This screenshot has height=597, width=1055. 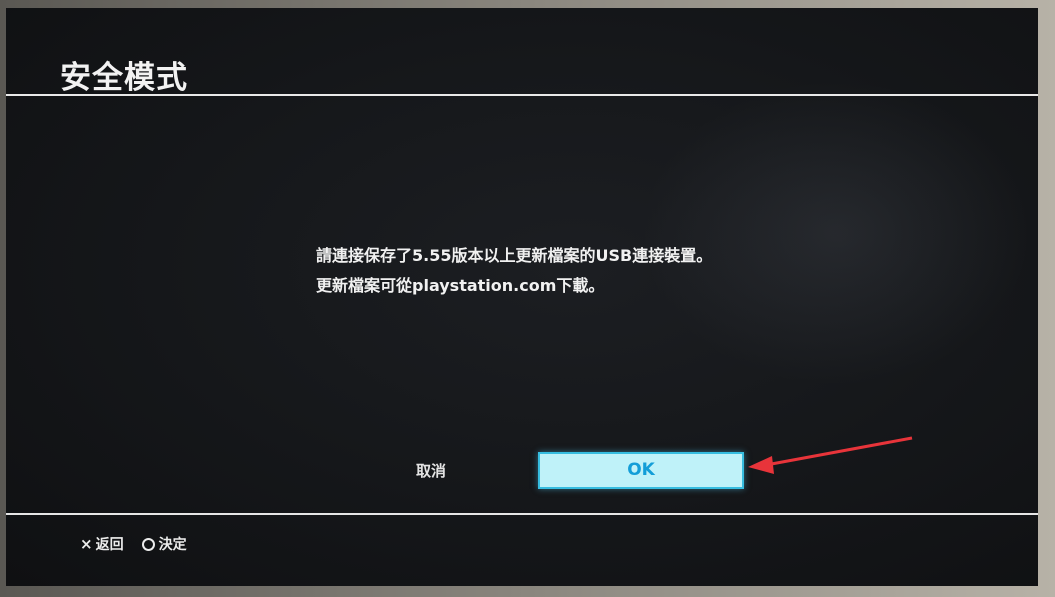 I want to click on cancel-button: 取消, so click(x=431, y=471).